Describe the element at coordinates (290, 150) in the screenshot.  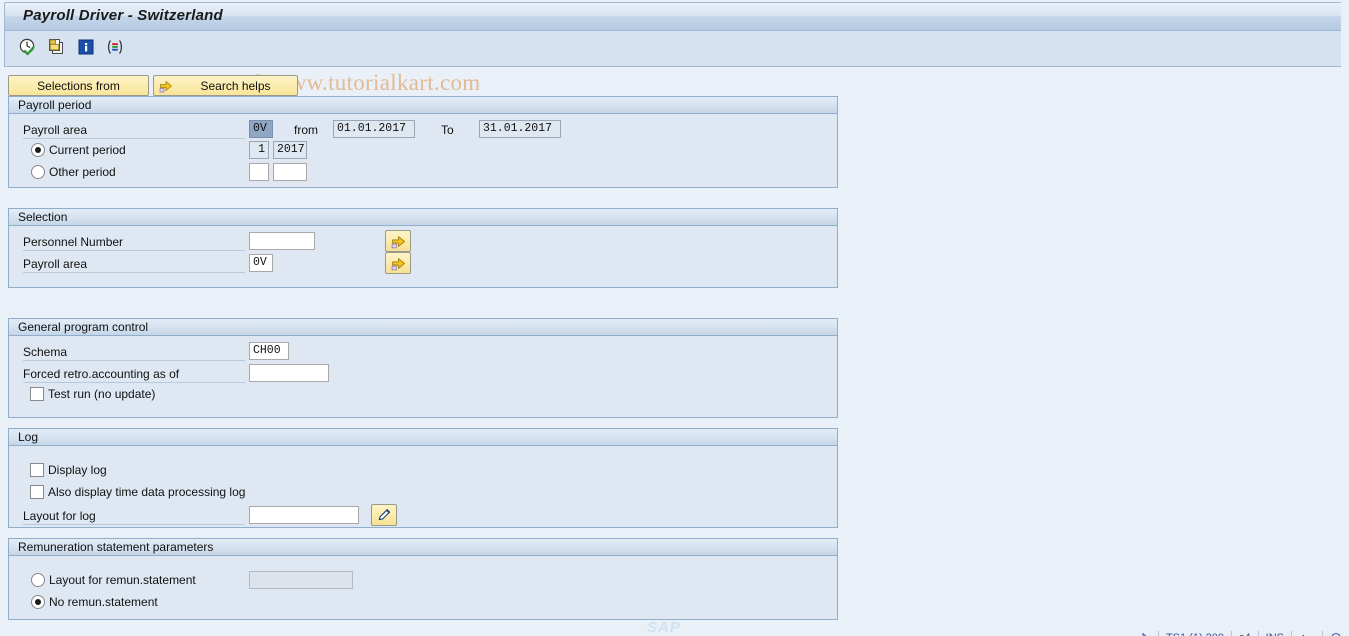
I see `current-period-year-field: 2017` at that location.